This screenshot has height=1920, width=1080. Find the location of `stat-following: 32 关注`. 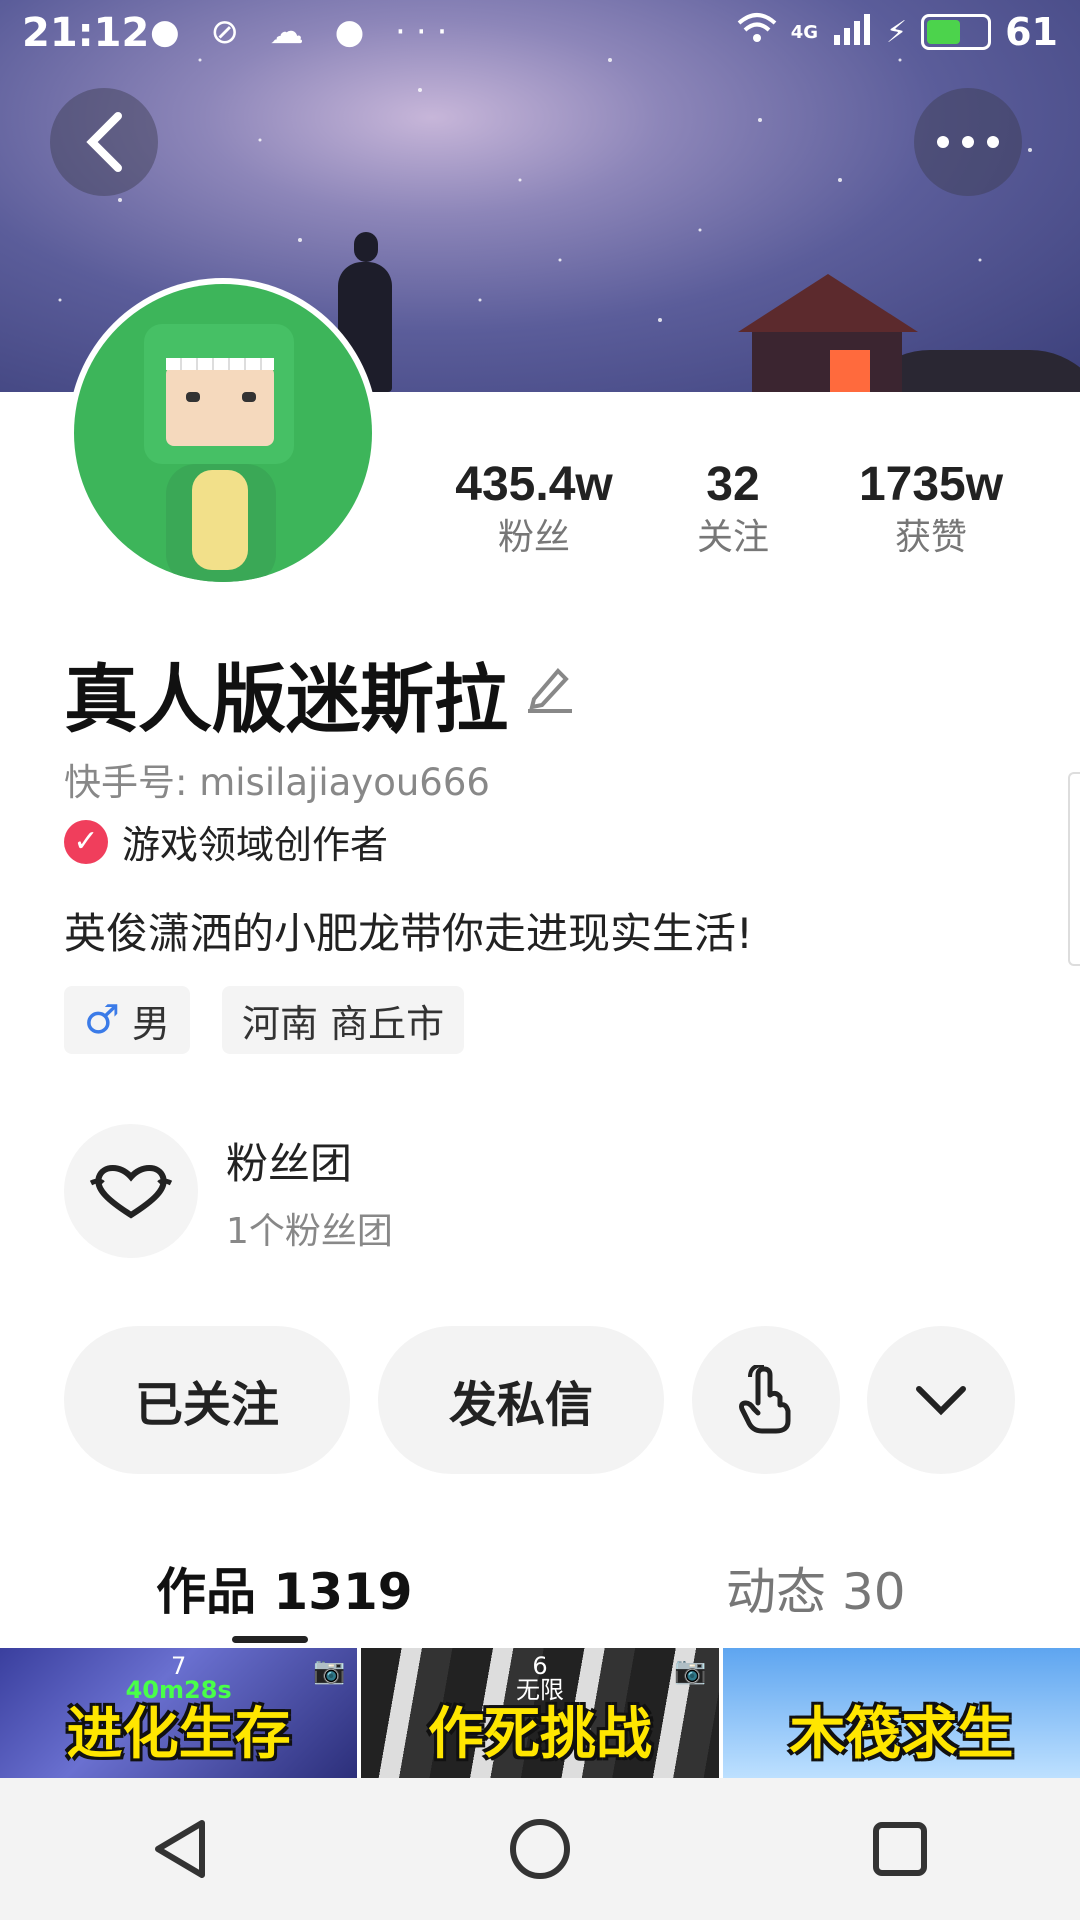

stat-following: 32 关注 is located at coordinates (733, 509).